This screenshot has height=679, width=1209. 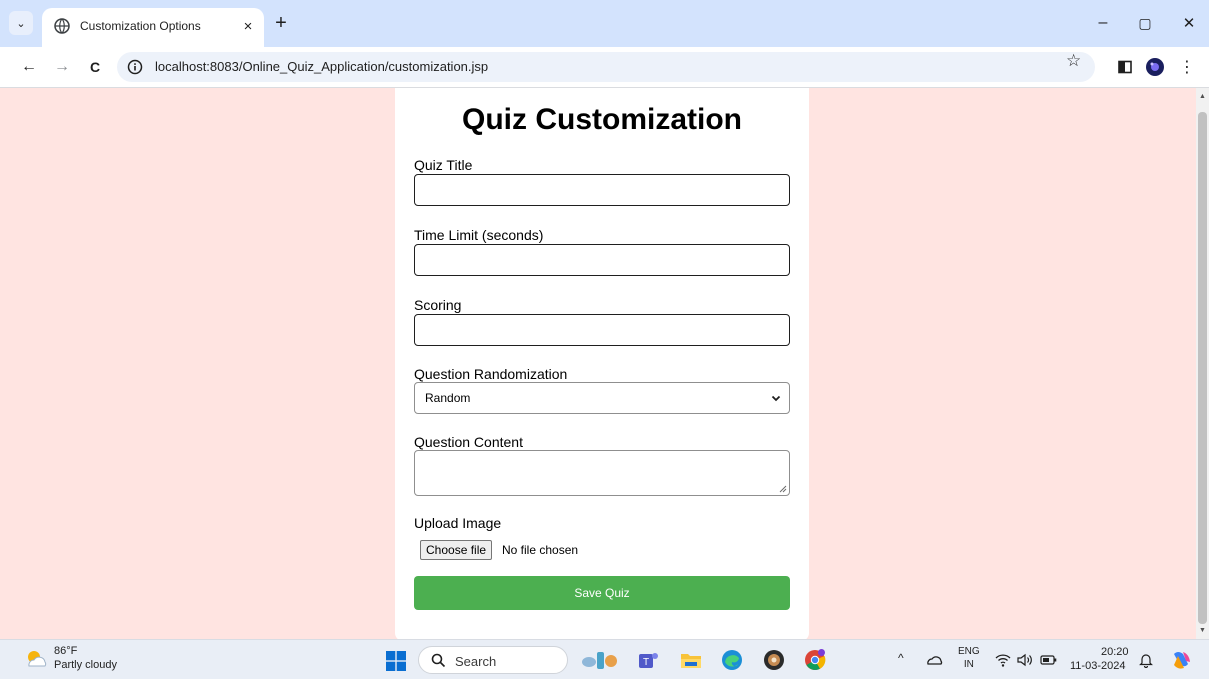 What do you see at coordinates (1187, 67) in the screenshot?
I see `menu-kebab-icon: ⋮` at bounding box center [1187, 67].